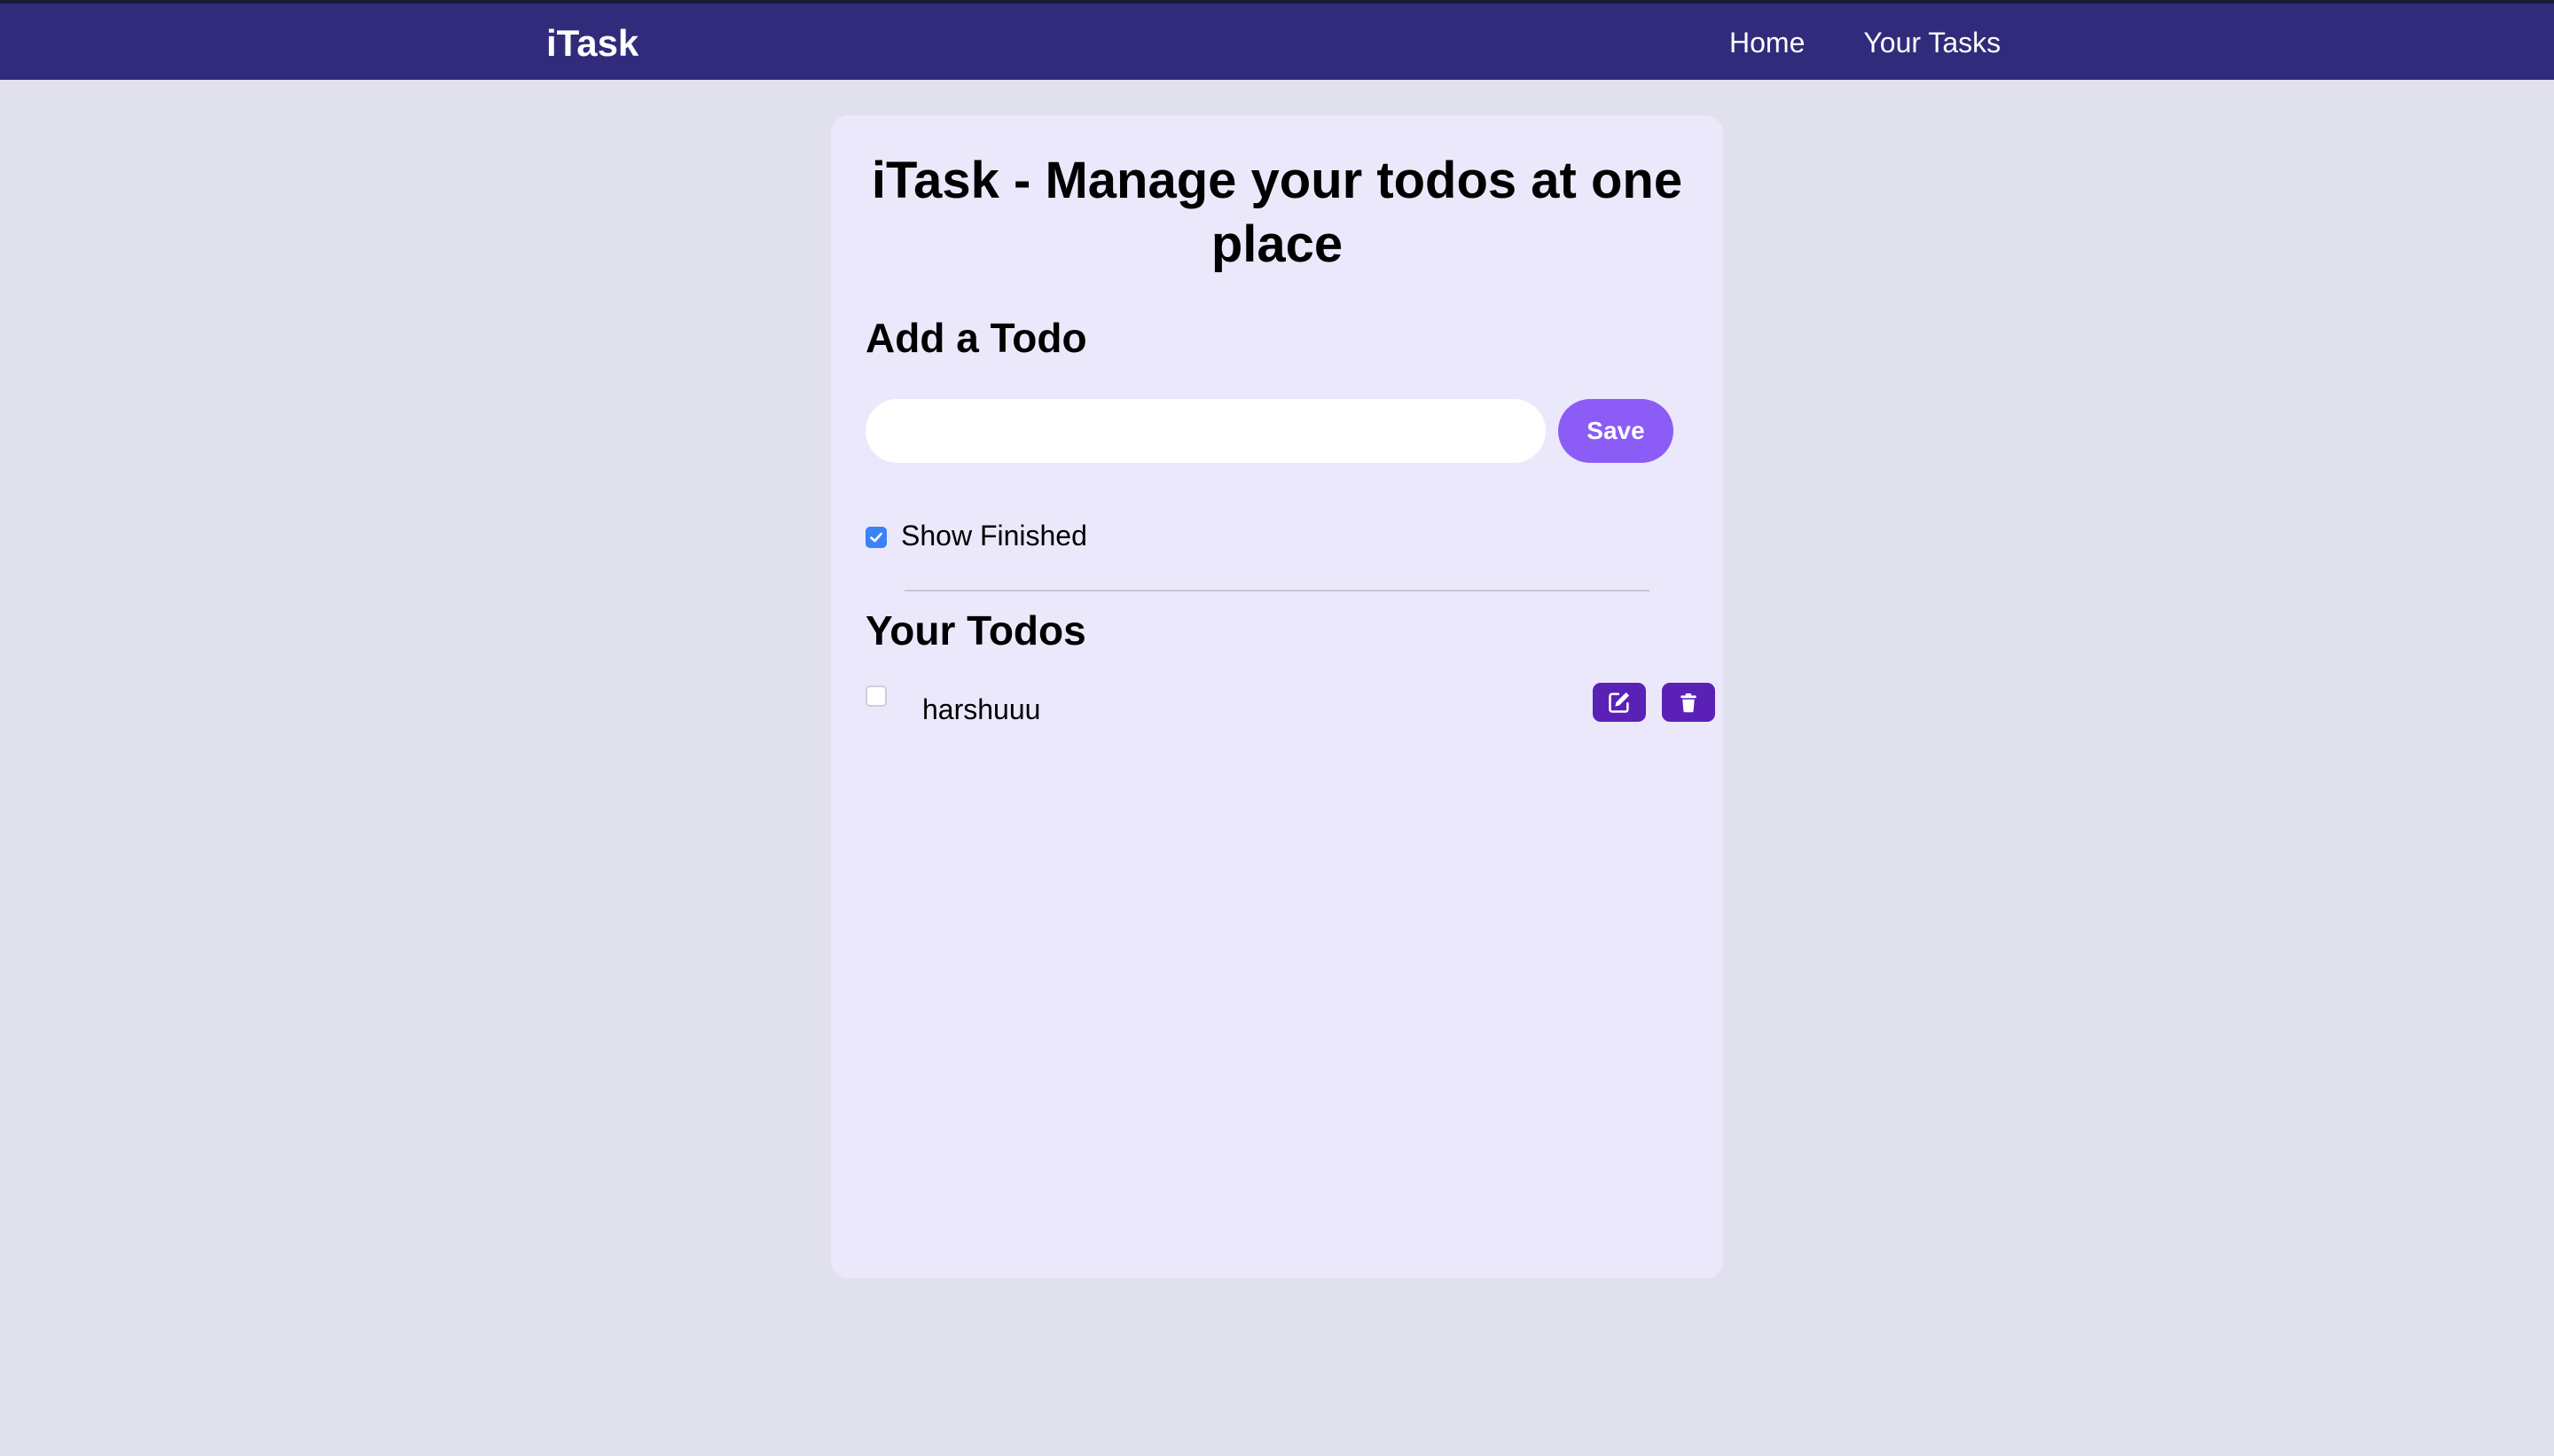 This screenshot has width=2554, height=1456. I want to click on delete-todo-button, so click(1688, 702).